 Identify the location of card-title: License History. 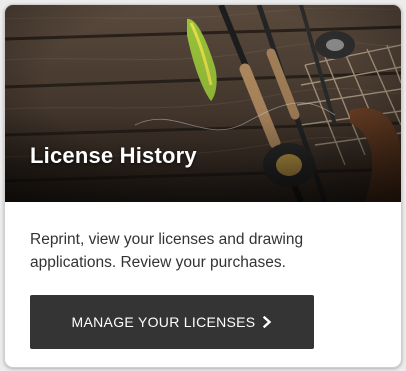
(113, 155).